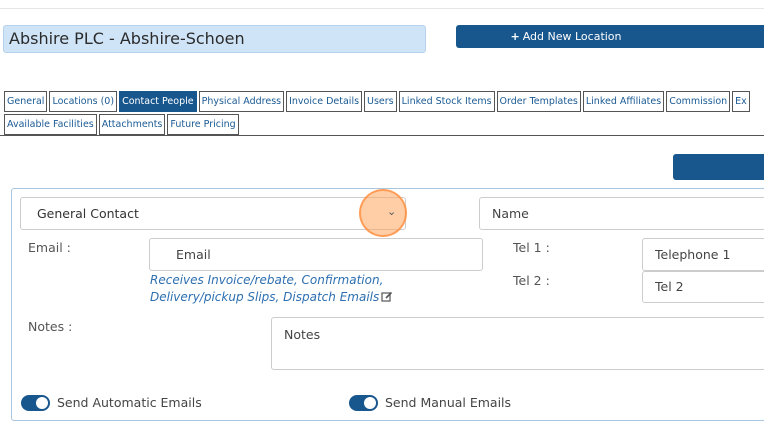 The image size is (764, 426). I want to click on send-manual-emails-label: Send Manual Emails, so click(448, 402).